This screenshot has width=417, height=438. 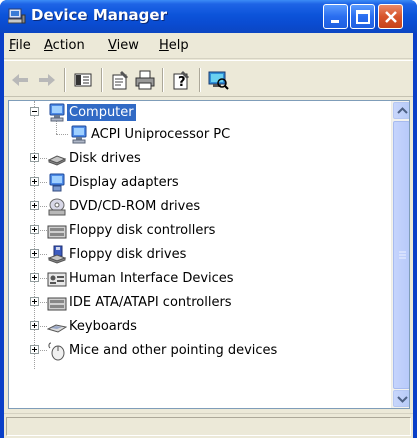 What do you see at coordinates (161, 134) in the screenshot?
I see `tree-item-label: ACPI Uniprocessor PC` at bounding box center [161, 134].